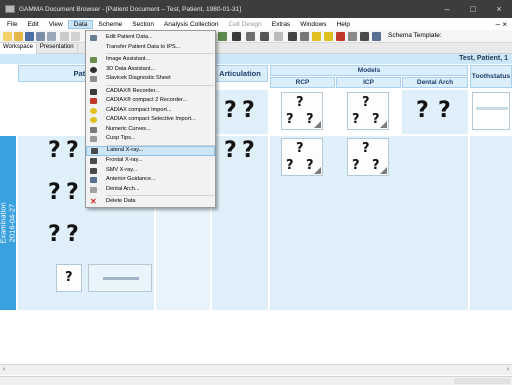  I want to click on column-header-toothstatus: Toothstatus, so click(491, 76).